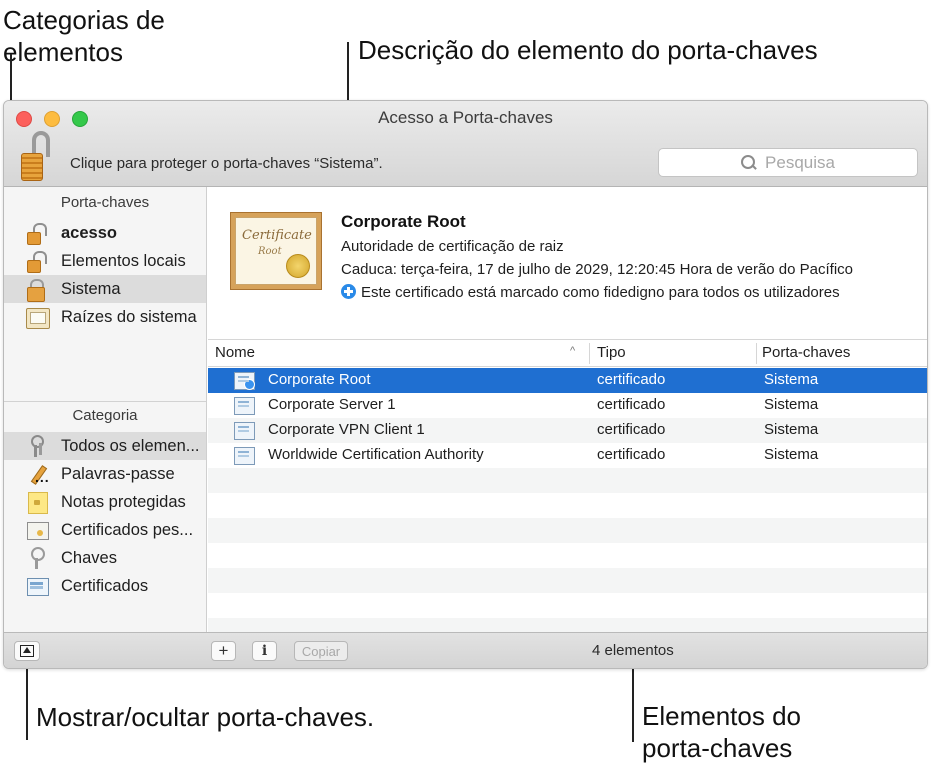 The height and width of the screenshot is (777, 931). I want to click on item-name: Corporate Root, so click(403, 221).